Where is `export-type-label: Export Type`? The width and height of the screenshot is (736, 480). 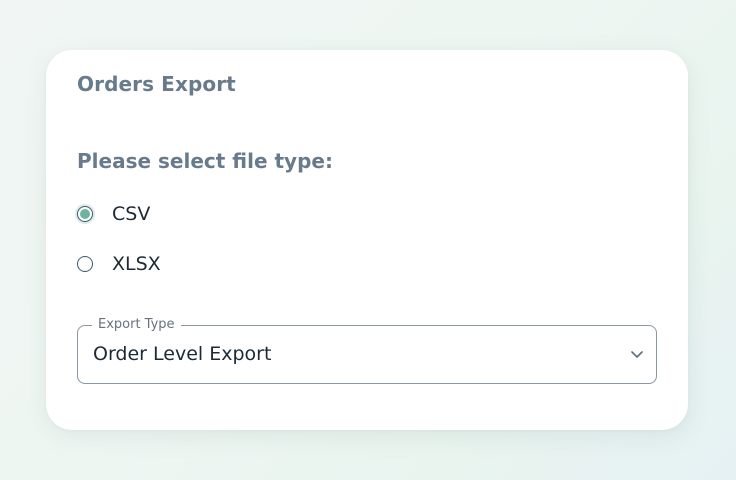
export-type-label: Export Type is located at coordinates (136, 325).